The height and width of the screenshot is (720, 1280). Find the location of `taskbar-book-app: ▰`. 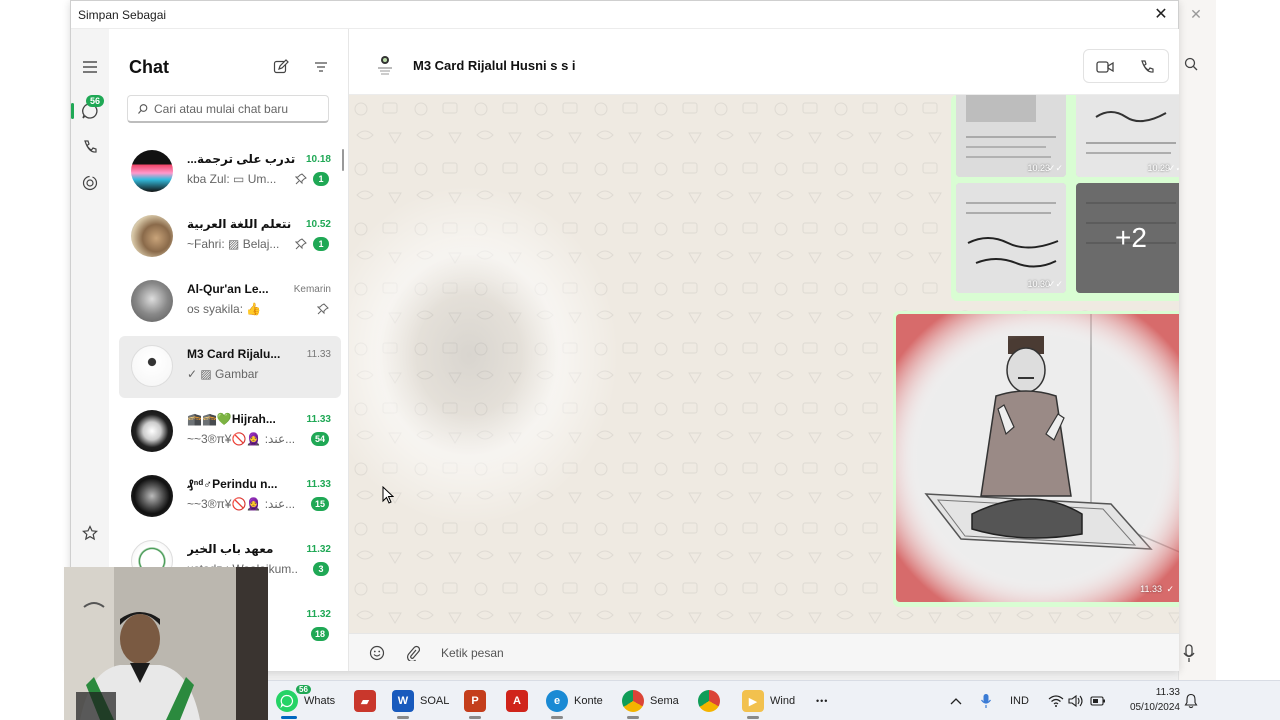

taskbar-book-app: ▰ is located at coordinates (365, 701).